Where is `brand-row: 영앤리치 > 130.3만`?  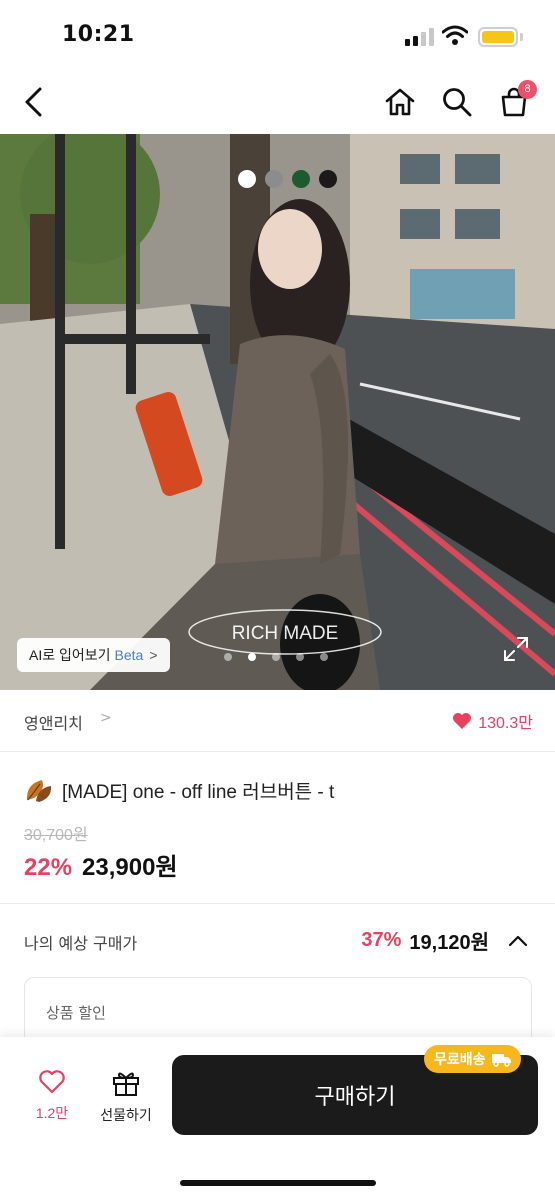 brand-row: 영앤리치 > 130.3만 is located at coordinates (277, 721).